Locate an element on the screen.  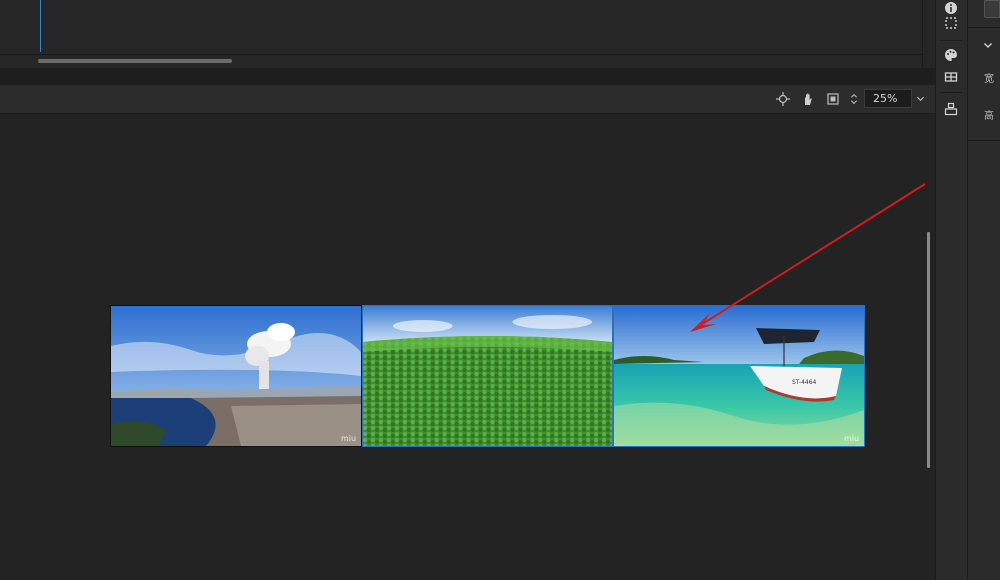
zoom-stepper-icon is located at coordinates (854, 99).